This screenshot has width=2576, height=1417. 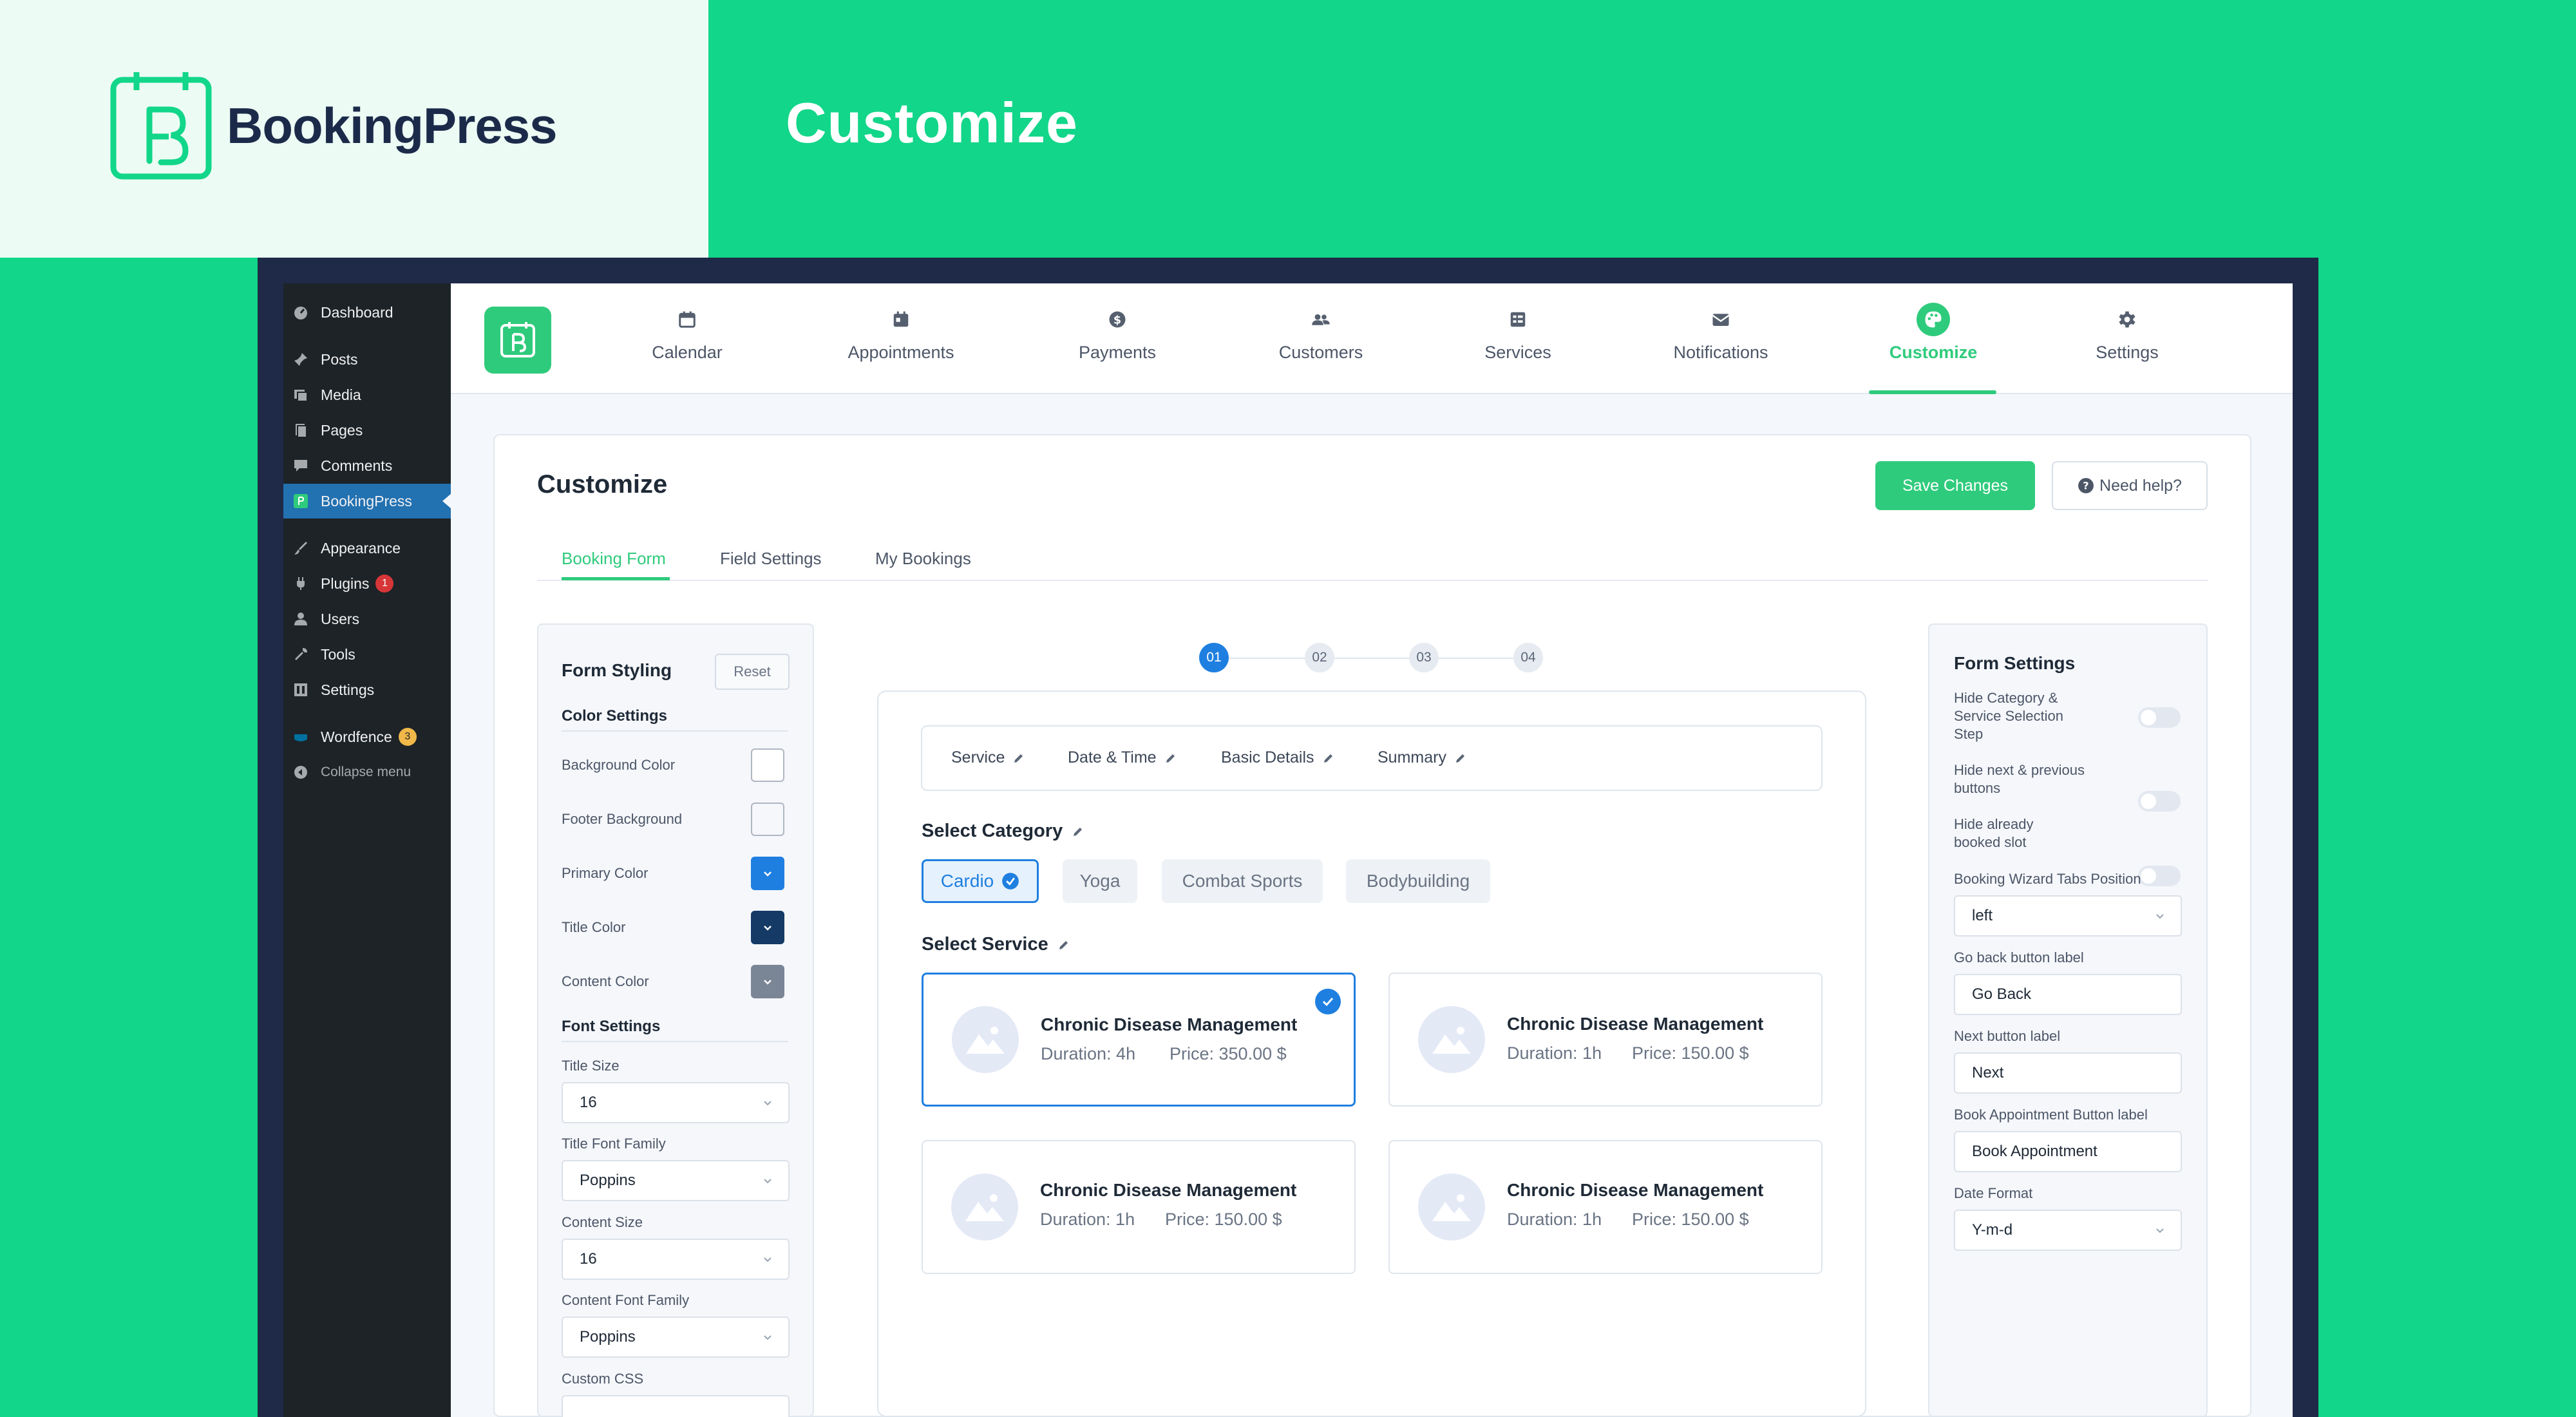 What do you see at coordinates (367, 583) in the screenshot?
I see `wp-menu-plugins: Plugins 1` at bounding box center [367, 583].